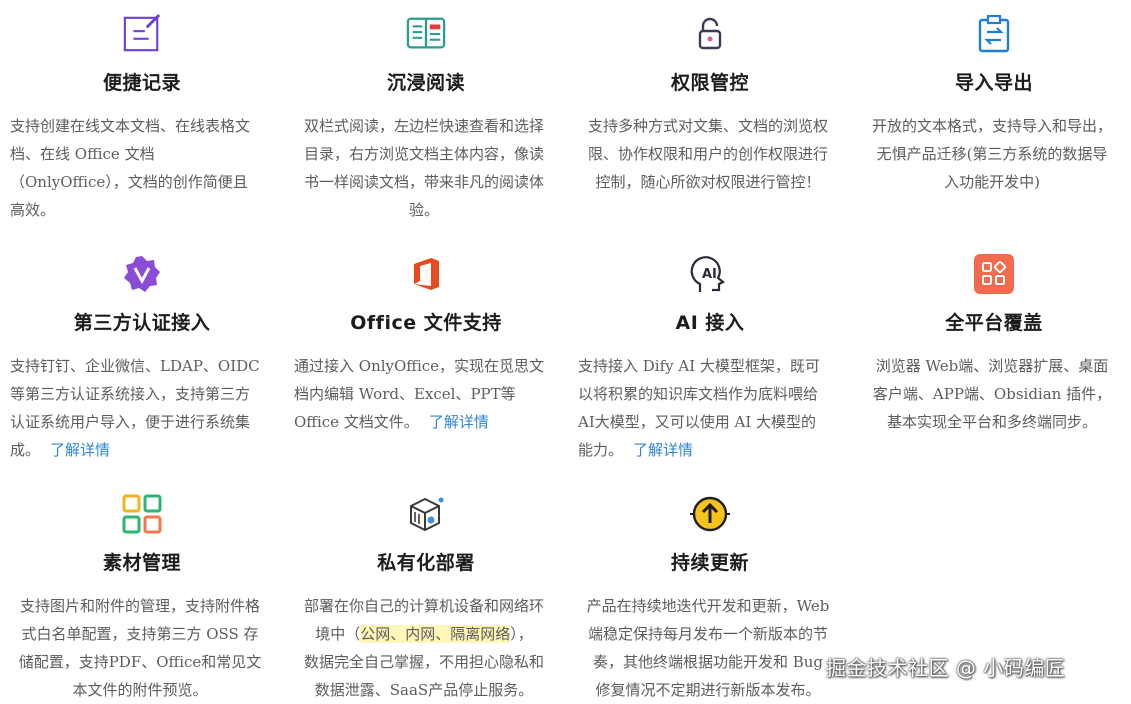  Describe the element at coordinates (710, 514) in the screenshot. I see `update-arrow-icon` at that location.